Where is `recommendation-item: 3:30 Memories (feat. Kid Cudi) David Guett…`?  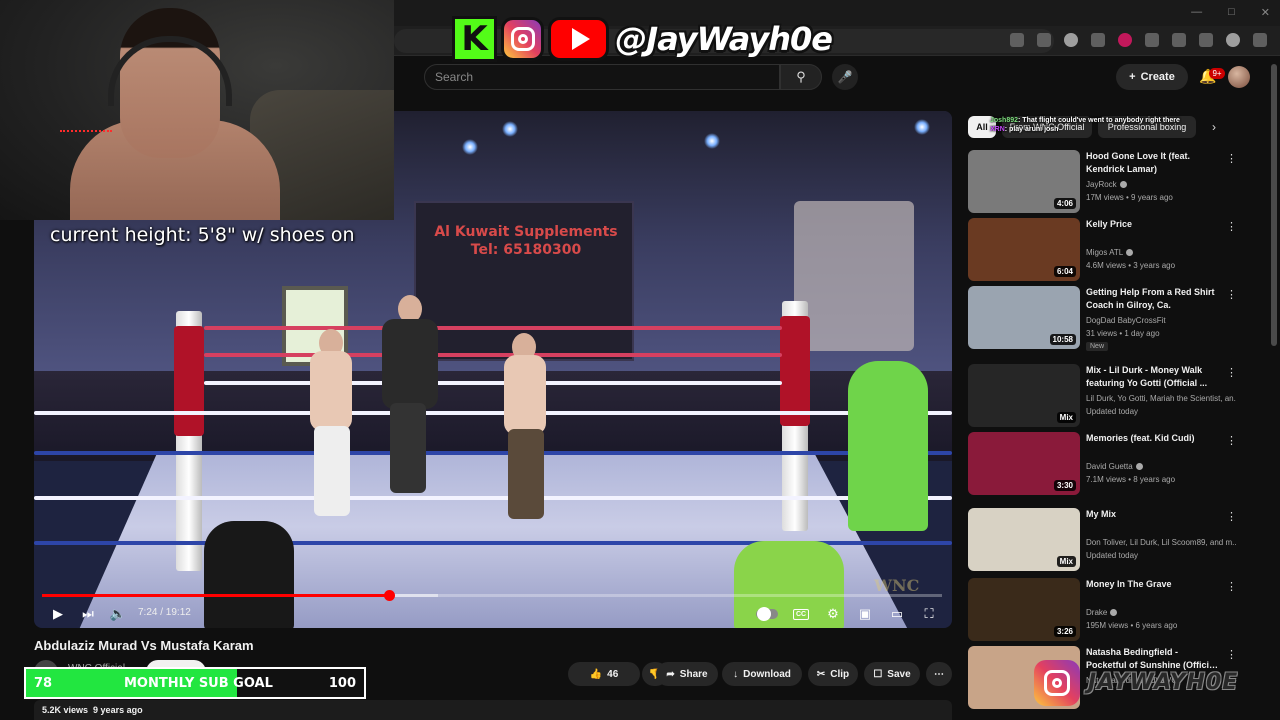
recommendation-item: 3:30 Memories (feat. Kid Cudi) David Guett… is located at coordinates (1104, 465).